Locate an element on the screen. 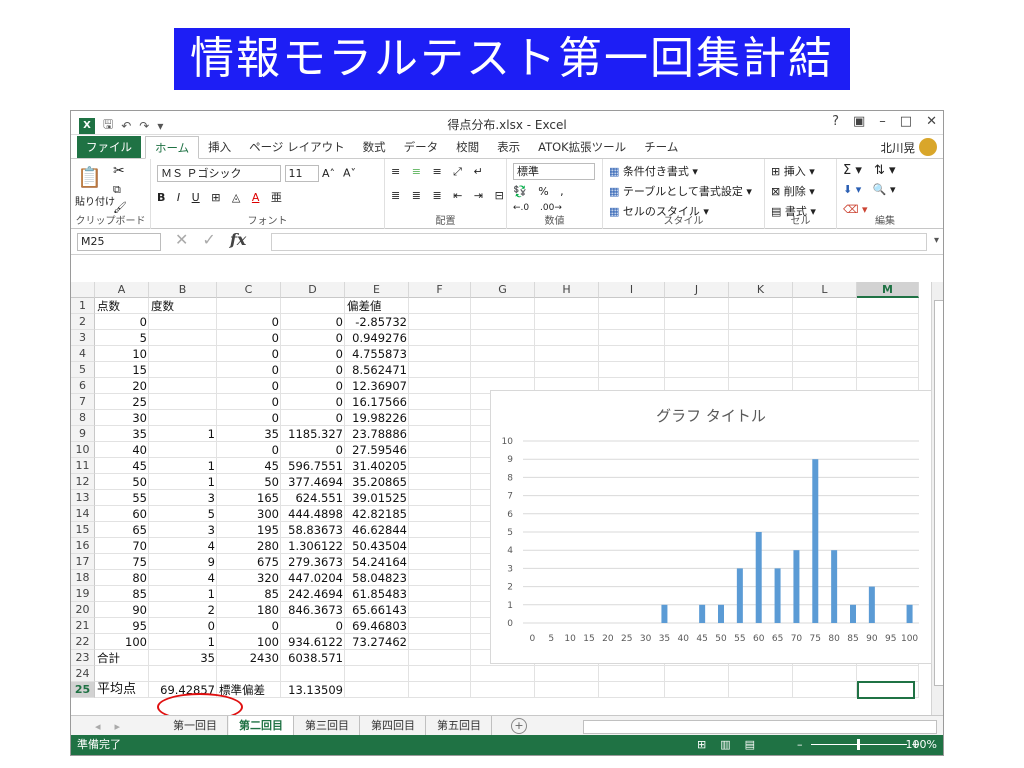  enter-icon: ✓ is located at coordinates (208, 239).